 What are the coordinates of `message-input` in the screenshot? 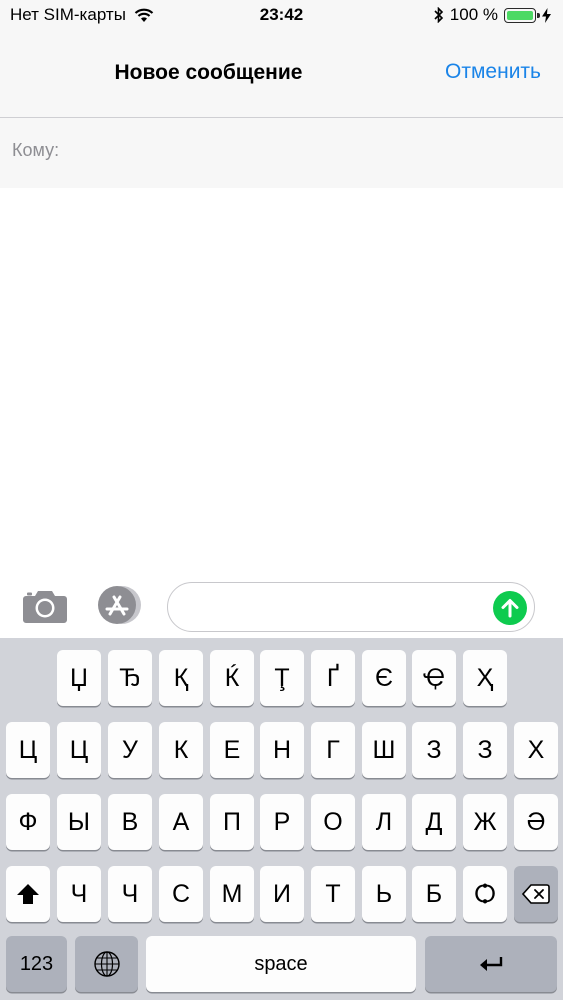 It's located at (351, 607).